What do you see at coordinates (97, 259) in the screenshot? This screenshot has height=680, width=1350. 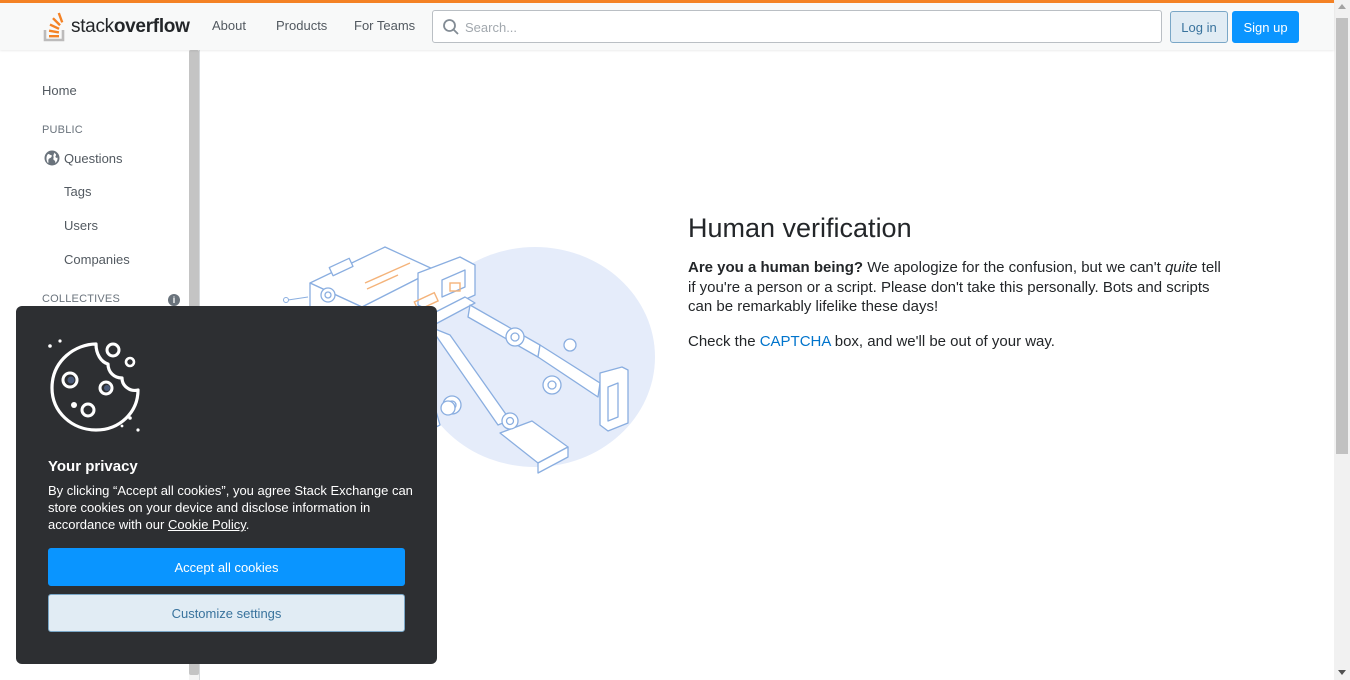 I see `sidebar-item-companies: Companies` at bounding box center [97, 259].